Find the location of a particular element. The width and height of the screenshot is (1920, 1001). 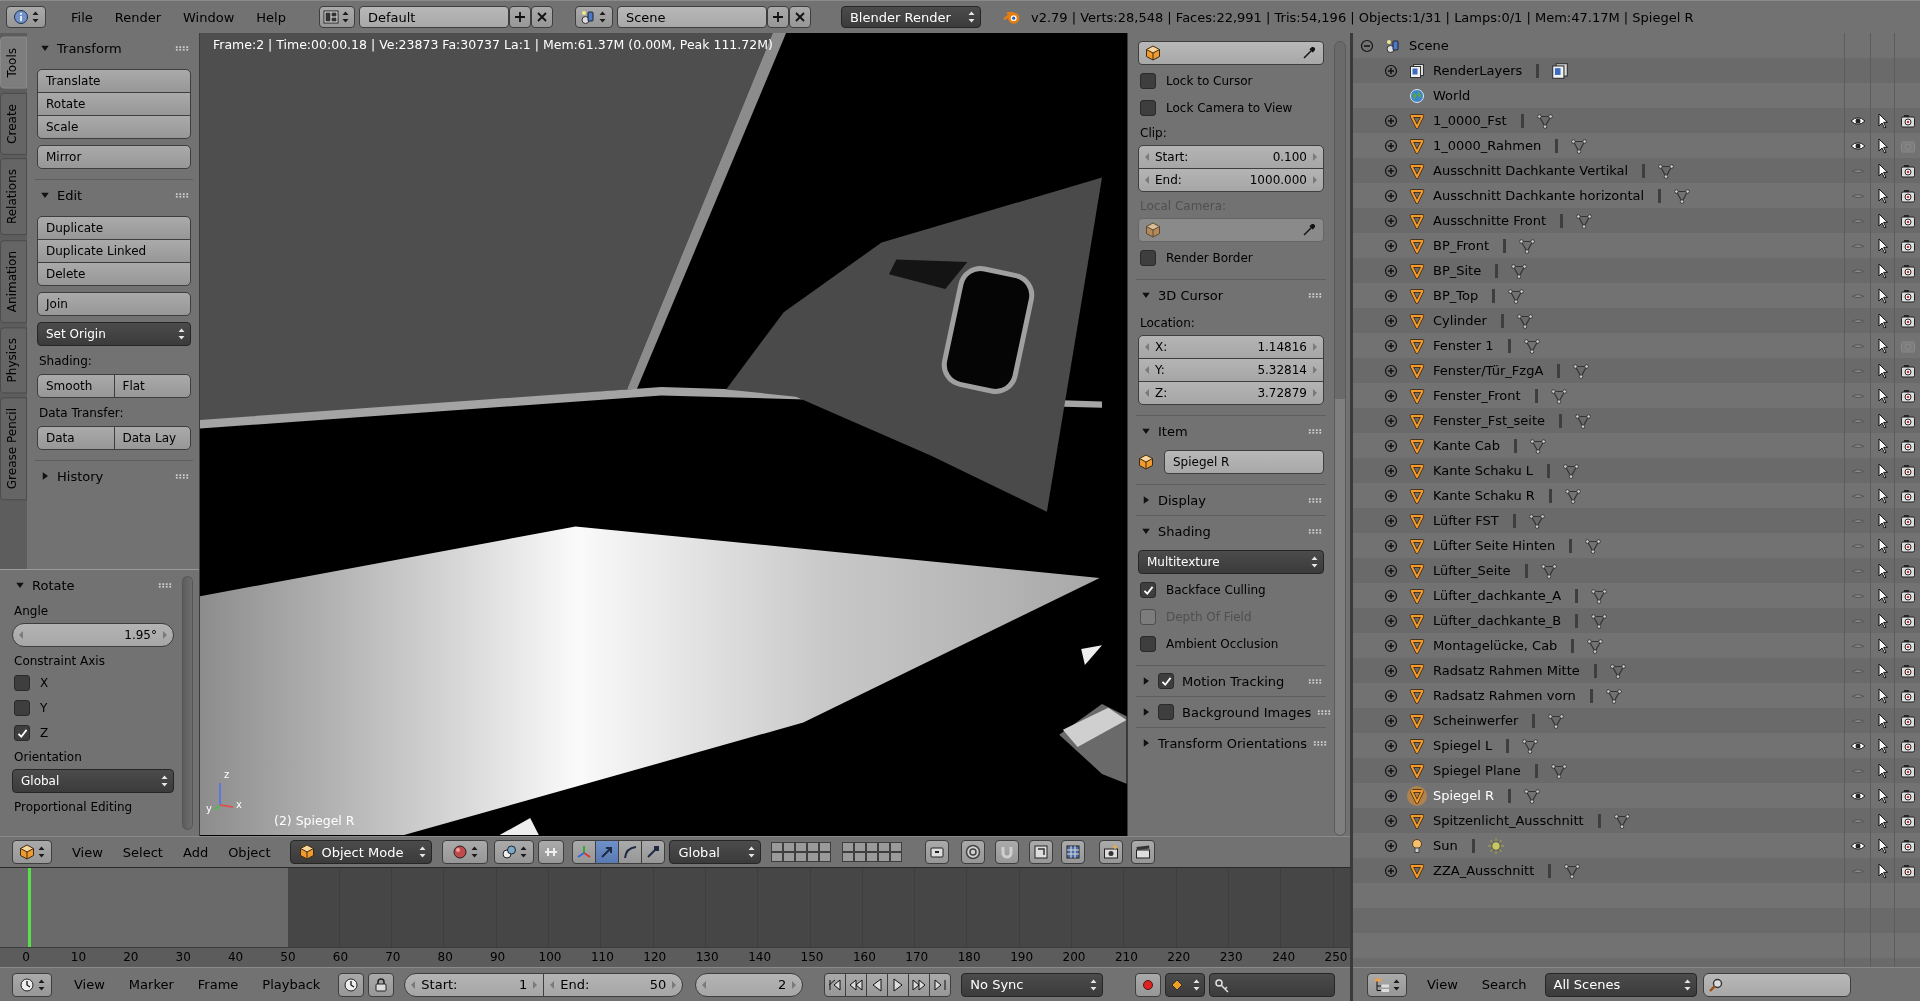

outliner-item: Cylinder is located at coordinates (1460, 320).